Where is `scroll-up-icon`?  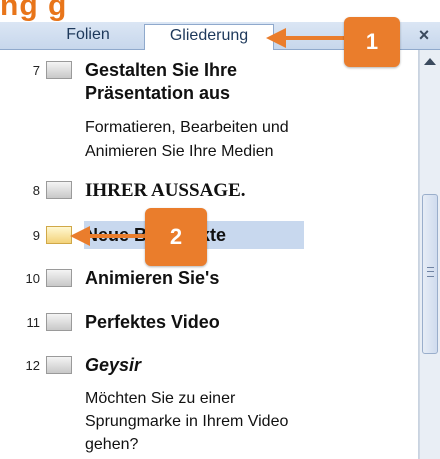 scroll-up-icon is located at coordinates (430, 61).